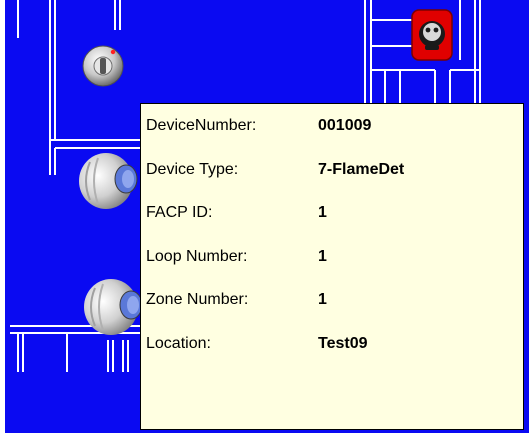 Image resolution: width=529 pixels, height=441 pixels. Describe the element at coordinates (179, 212) in the screenshot. I see `facp-id-label: FACP ID:` at that location.